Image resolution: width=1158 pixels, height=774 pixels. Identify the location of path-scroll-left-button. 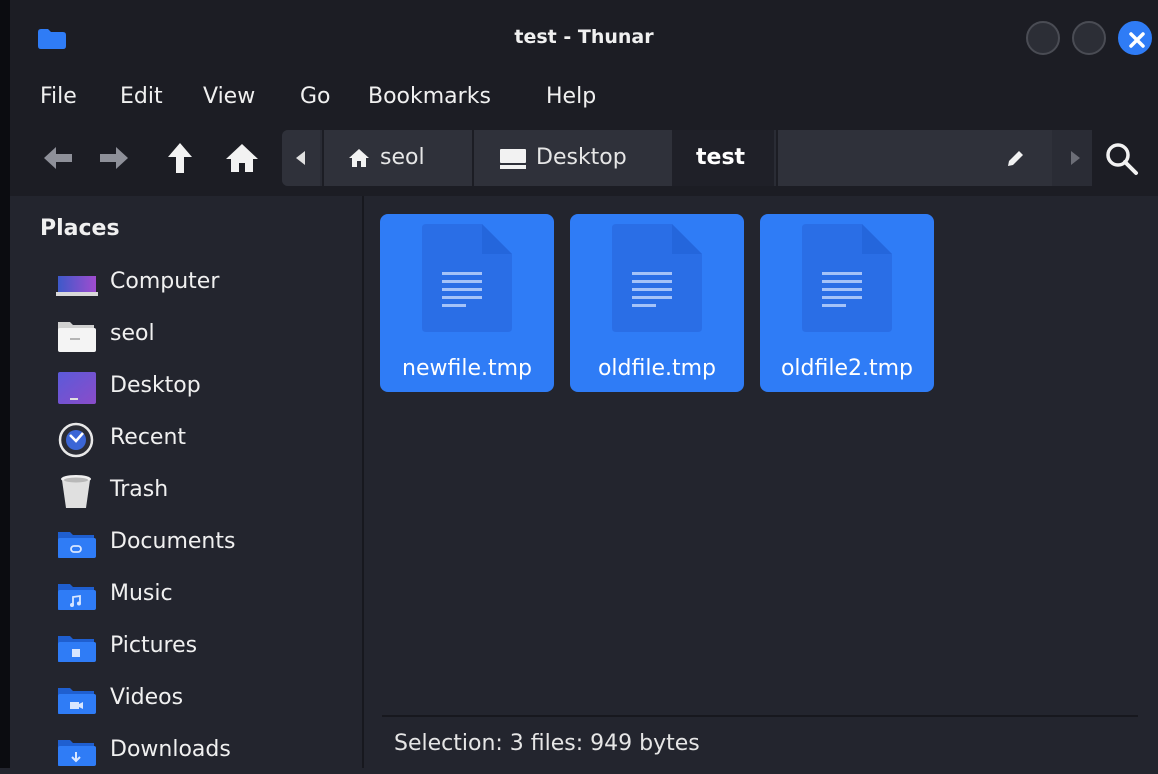
(301, 158).